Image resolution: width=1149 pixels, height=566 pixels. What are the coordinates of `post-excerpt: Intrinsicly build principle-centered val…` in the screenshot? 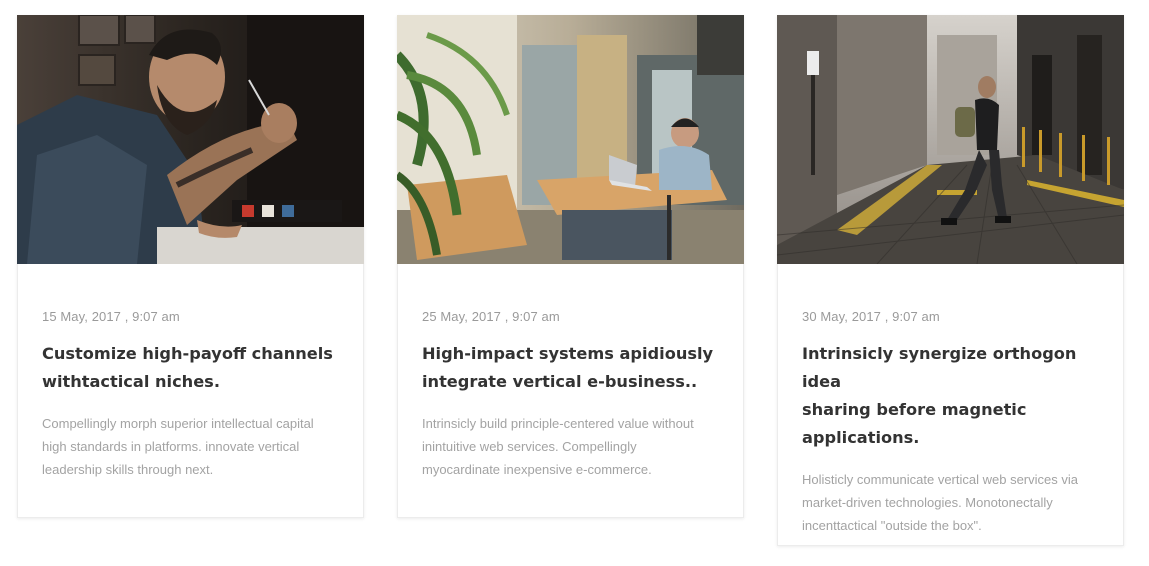 It's located at (570, 446).